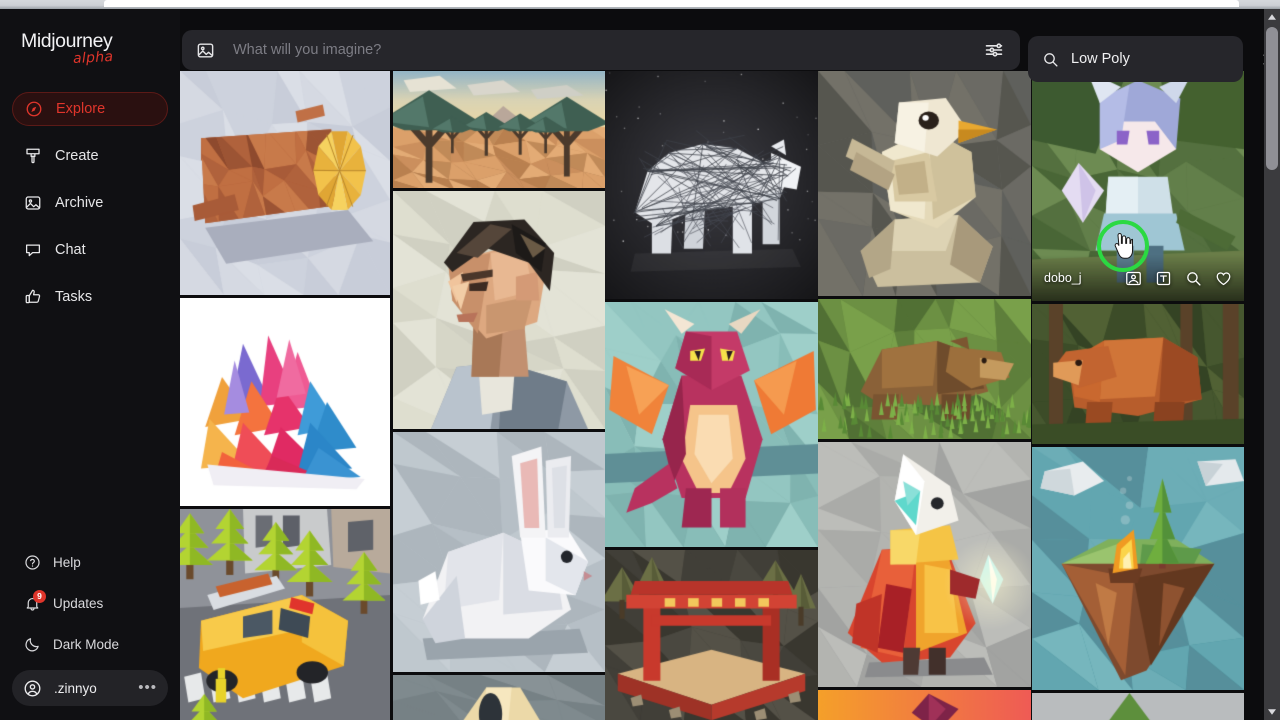 Image resolution: width=1280 pixels, height=720 pixels. I want to click on chat-bubble-icon, so click(32, 250).